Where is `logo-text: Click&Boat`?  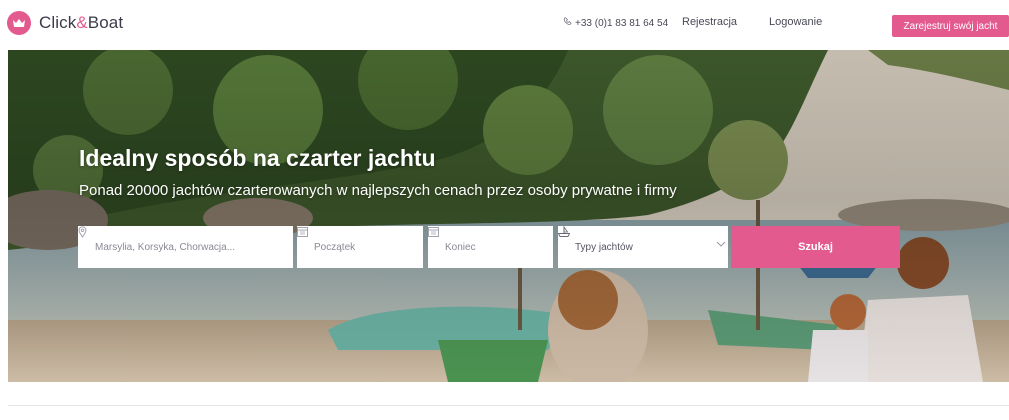 logo-text: Click&Boat is located at coordinates (81, 23).